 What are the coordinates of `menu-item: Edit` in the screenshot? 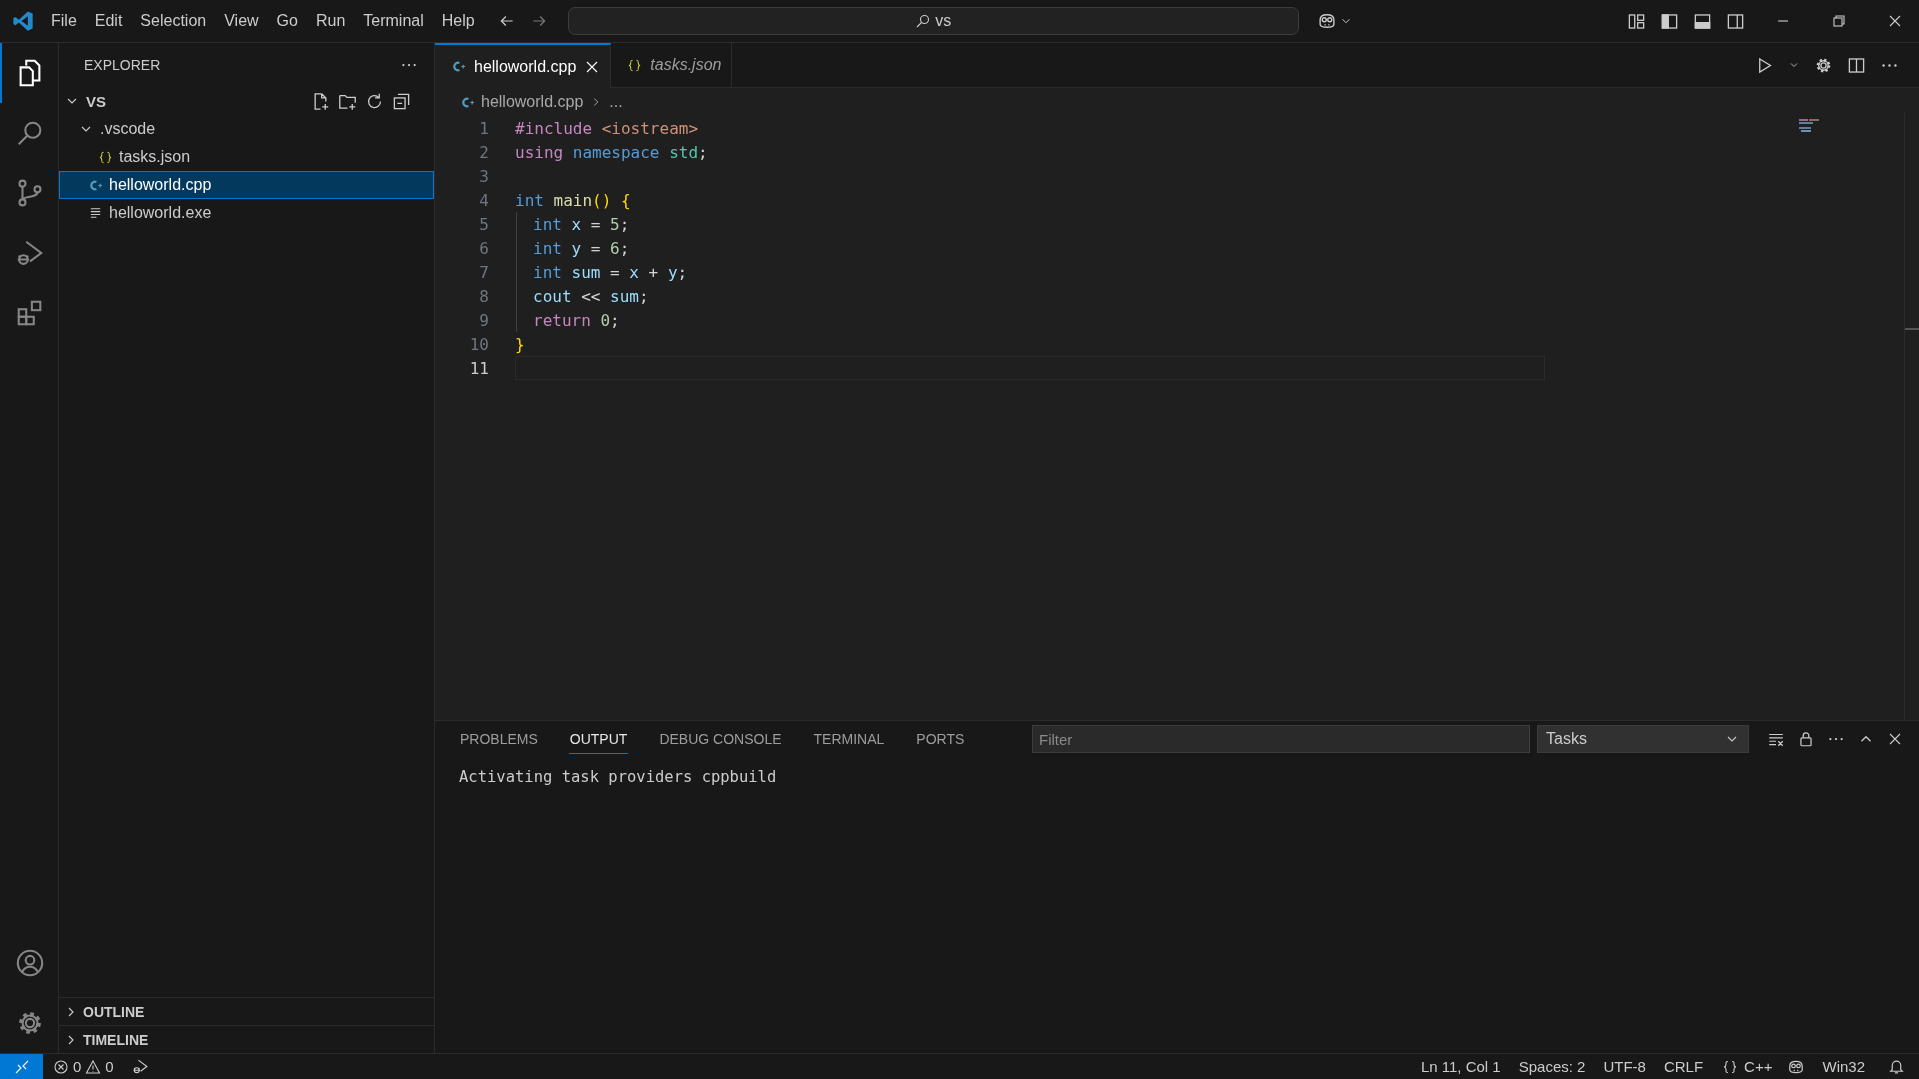 It's located at (108, 21).